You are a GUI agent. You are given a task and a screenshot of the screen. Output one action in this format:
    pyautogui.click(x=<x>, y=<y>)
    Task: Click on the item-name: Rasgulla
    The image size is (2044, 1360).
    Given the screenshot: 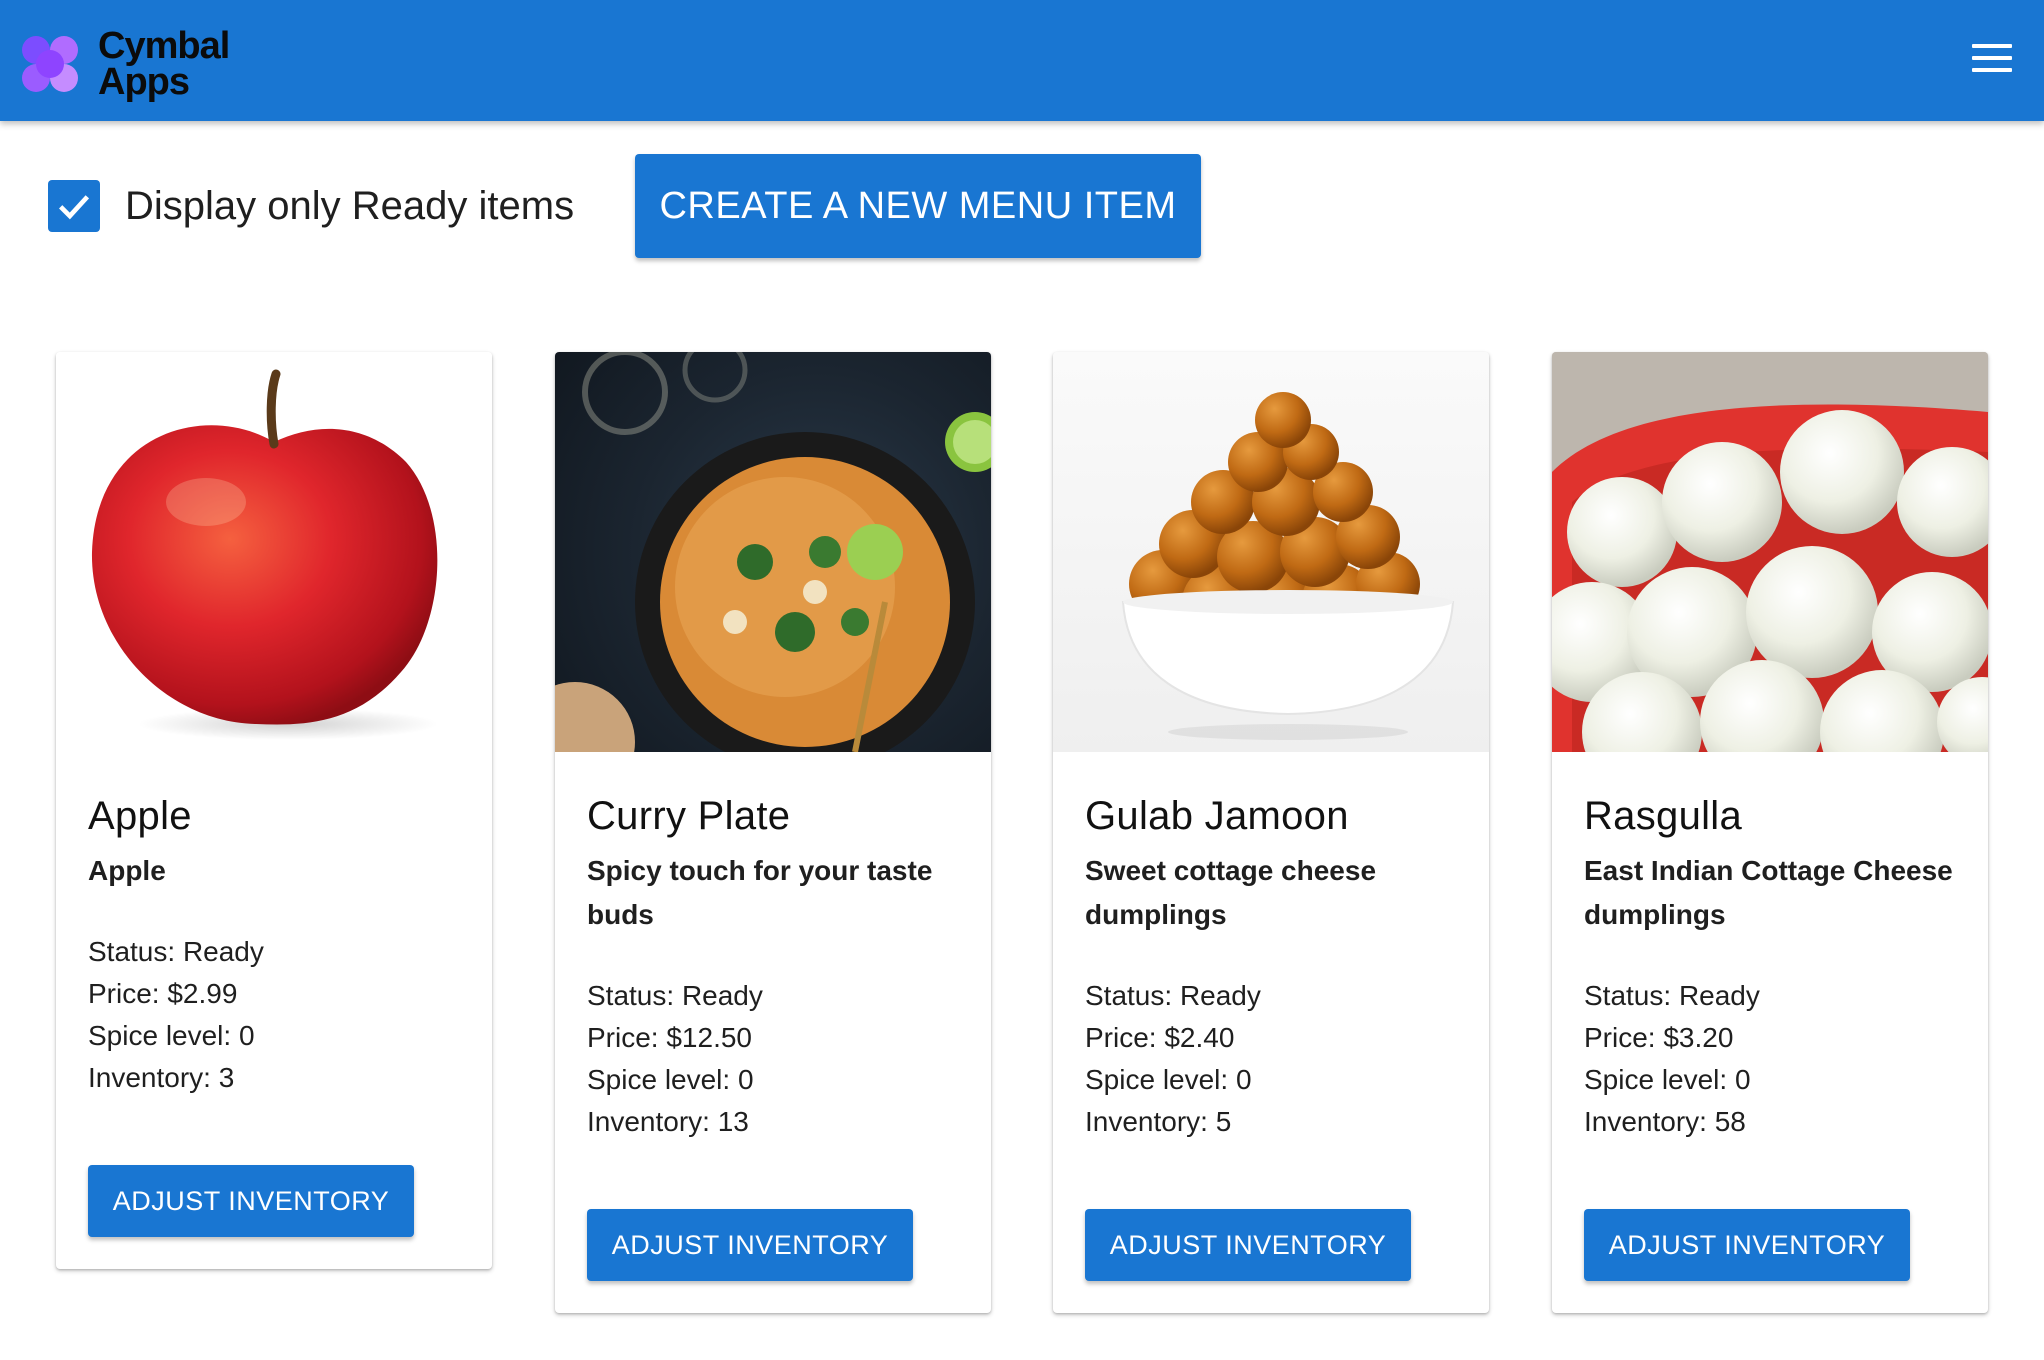 What is the action you would take?
    pyautogui.click(x=1663, y=816)
    